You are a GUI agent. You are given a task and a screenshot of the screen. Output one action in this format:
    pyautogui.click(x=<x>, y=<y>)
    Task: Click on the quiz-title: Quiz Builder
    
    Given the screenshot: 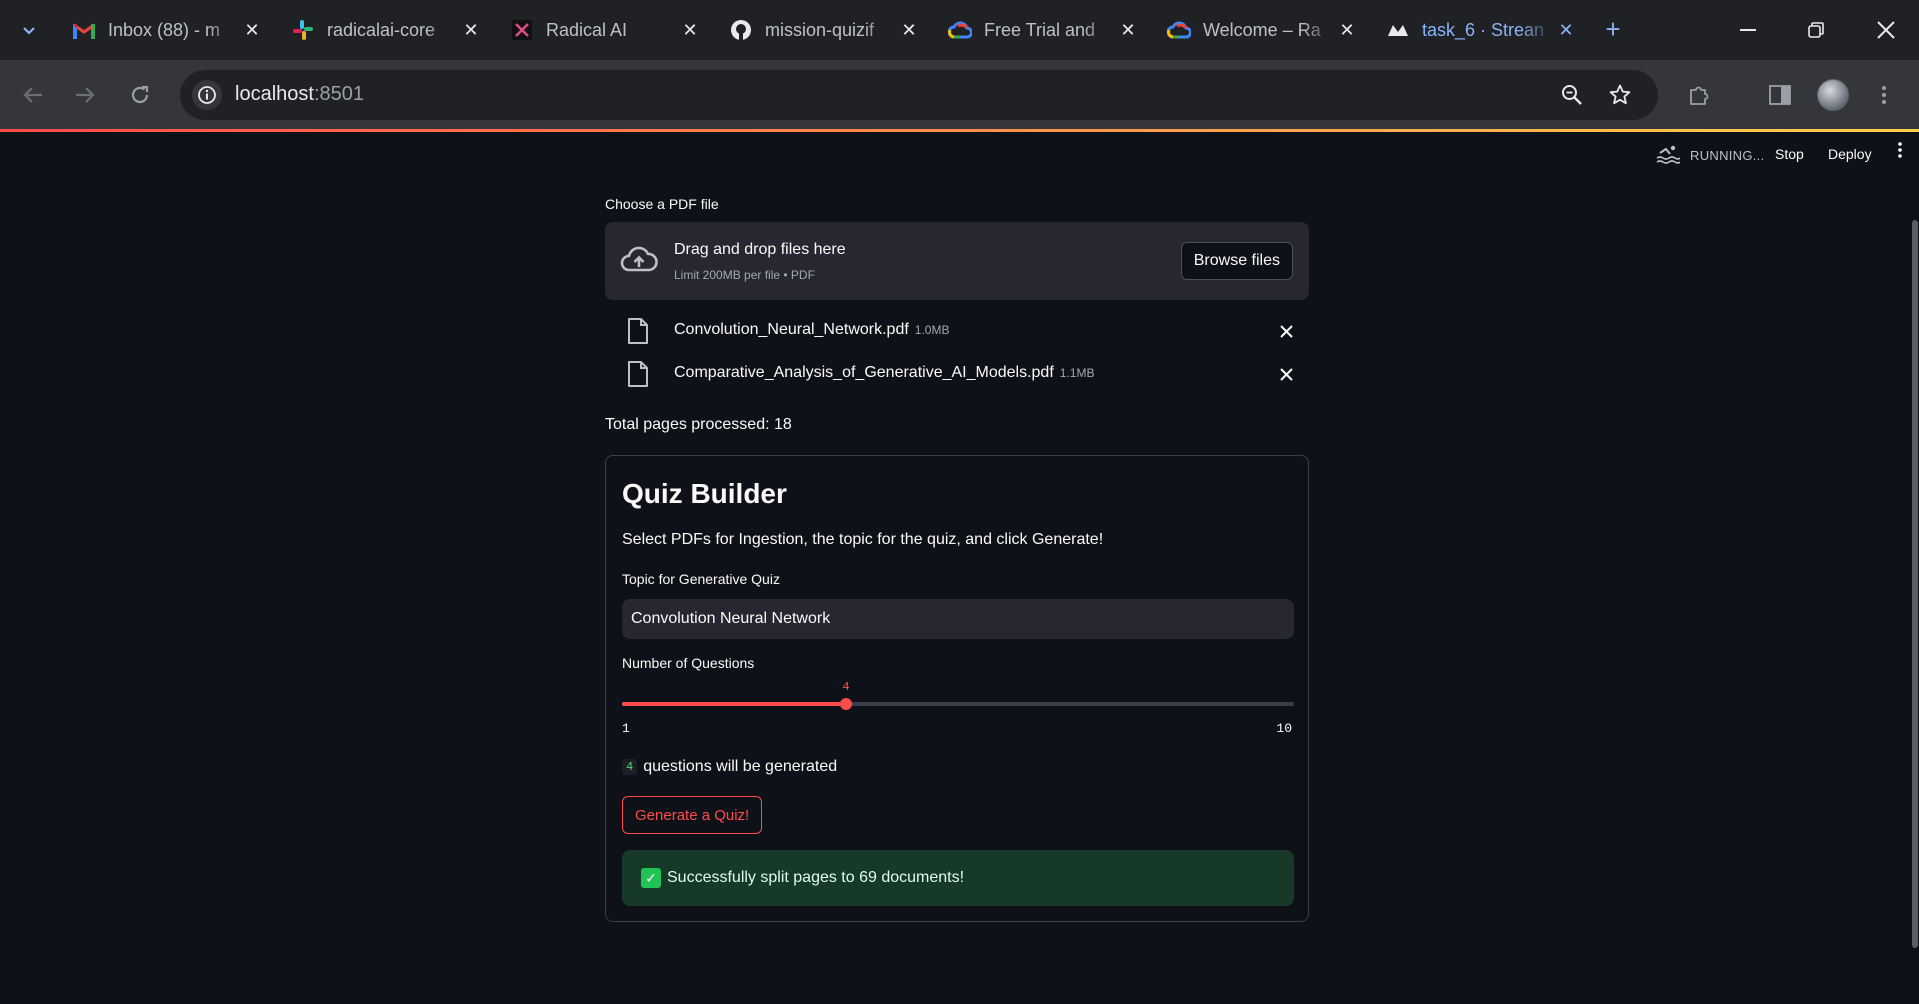 What is the action you would take?
    pyautogui.click(x=704, y=493)
    